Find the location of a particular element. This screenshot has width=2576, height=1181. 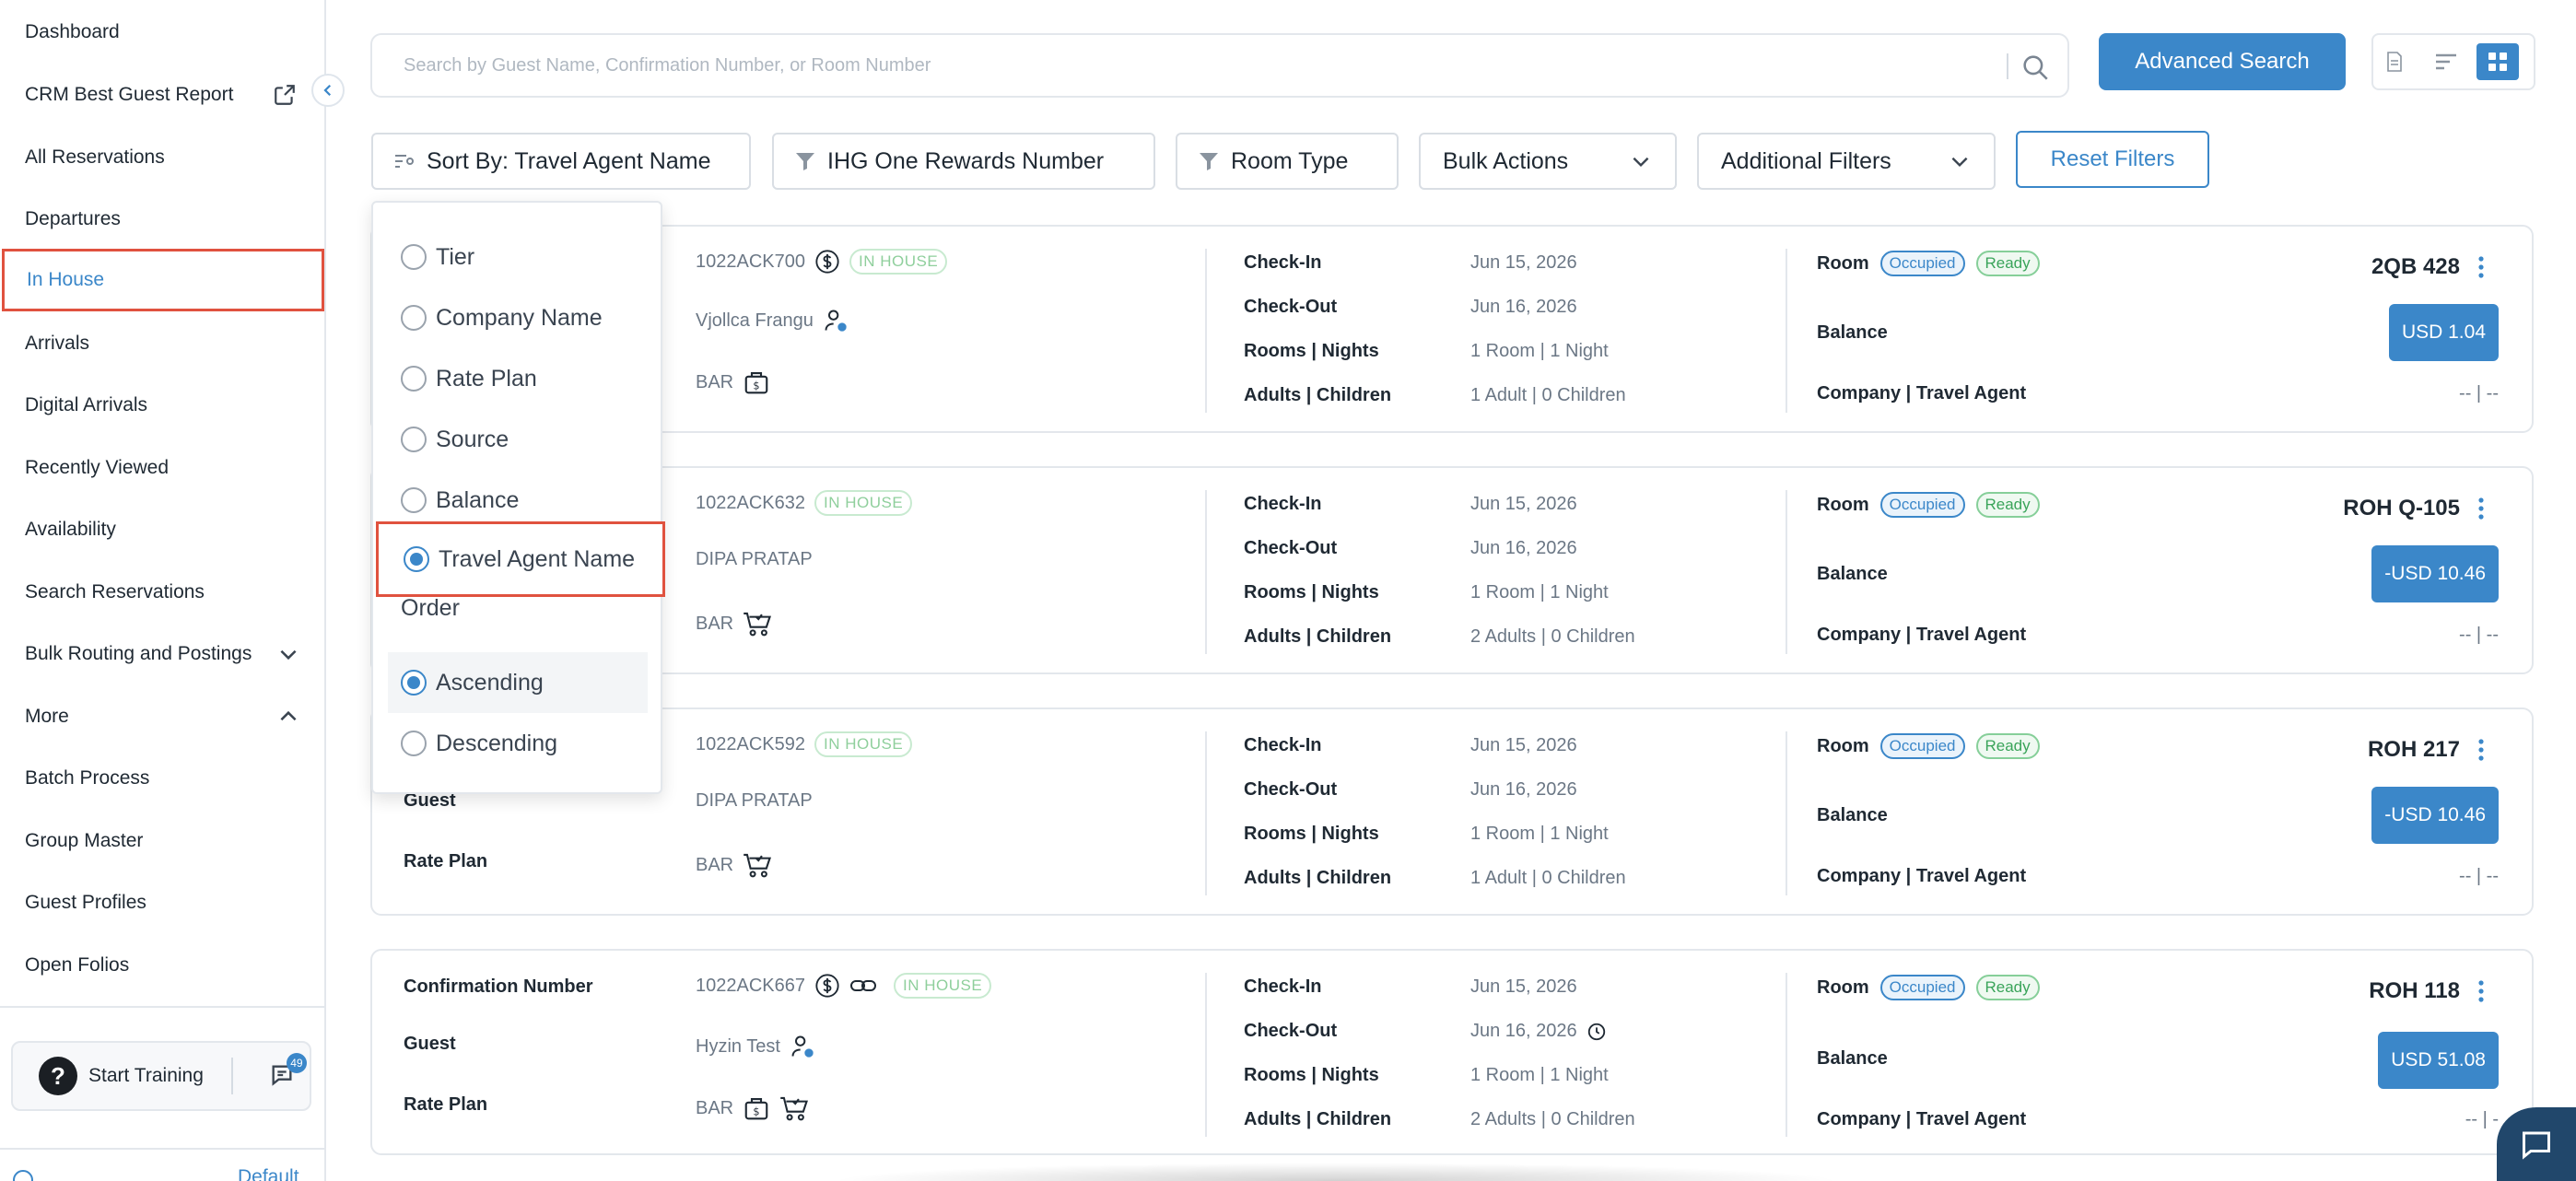

start-training-button: Start Training is located at coordinates (146, 1076).